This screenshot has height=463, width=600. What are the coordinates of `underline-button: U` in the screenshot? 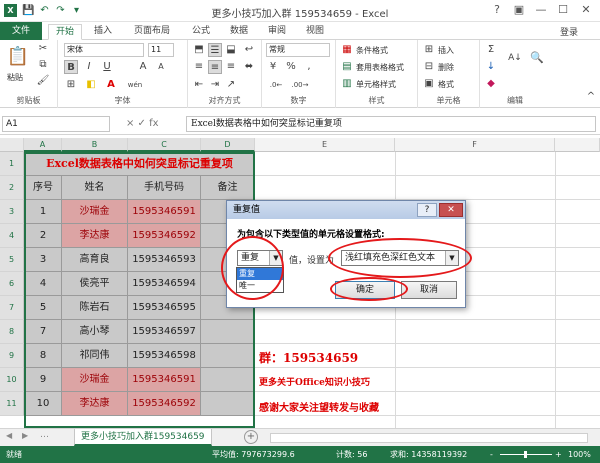 It's located at (107, 67).